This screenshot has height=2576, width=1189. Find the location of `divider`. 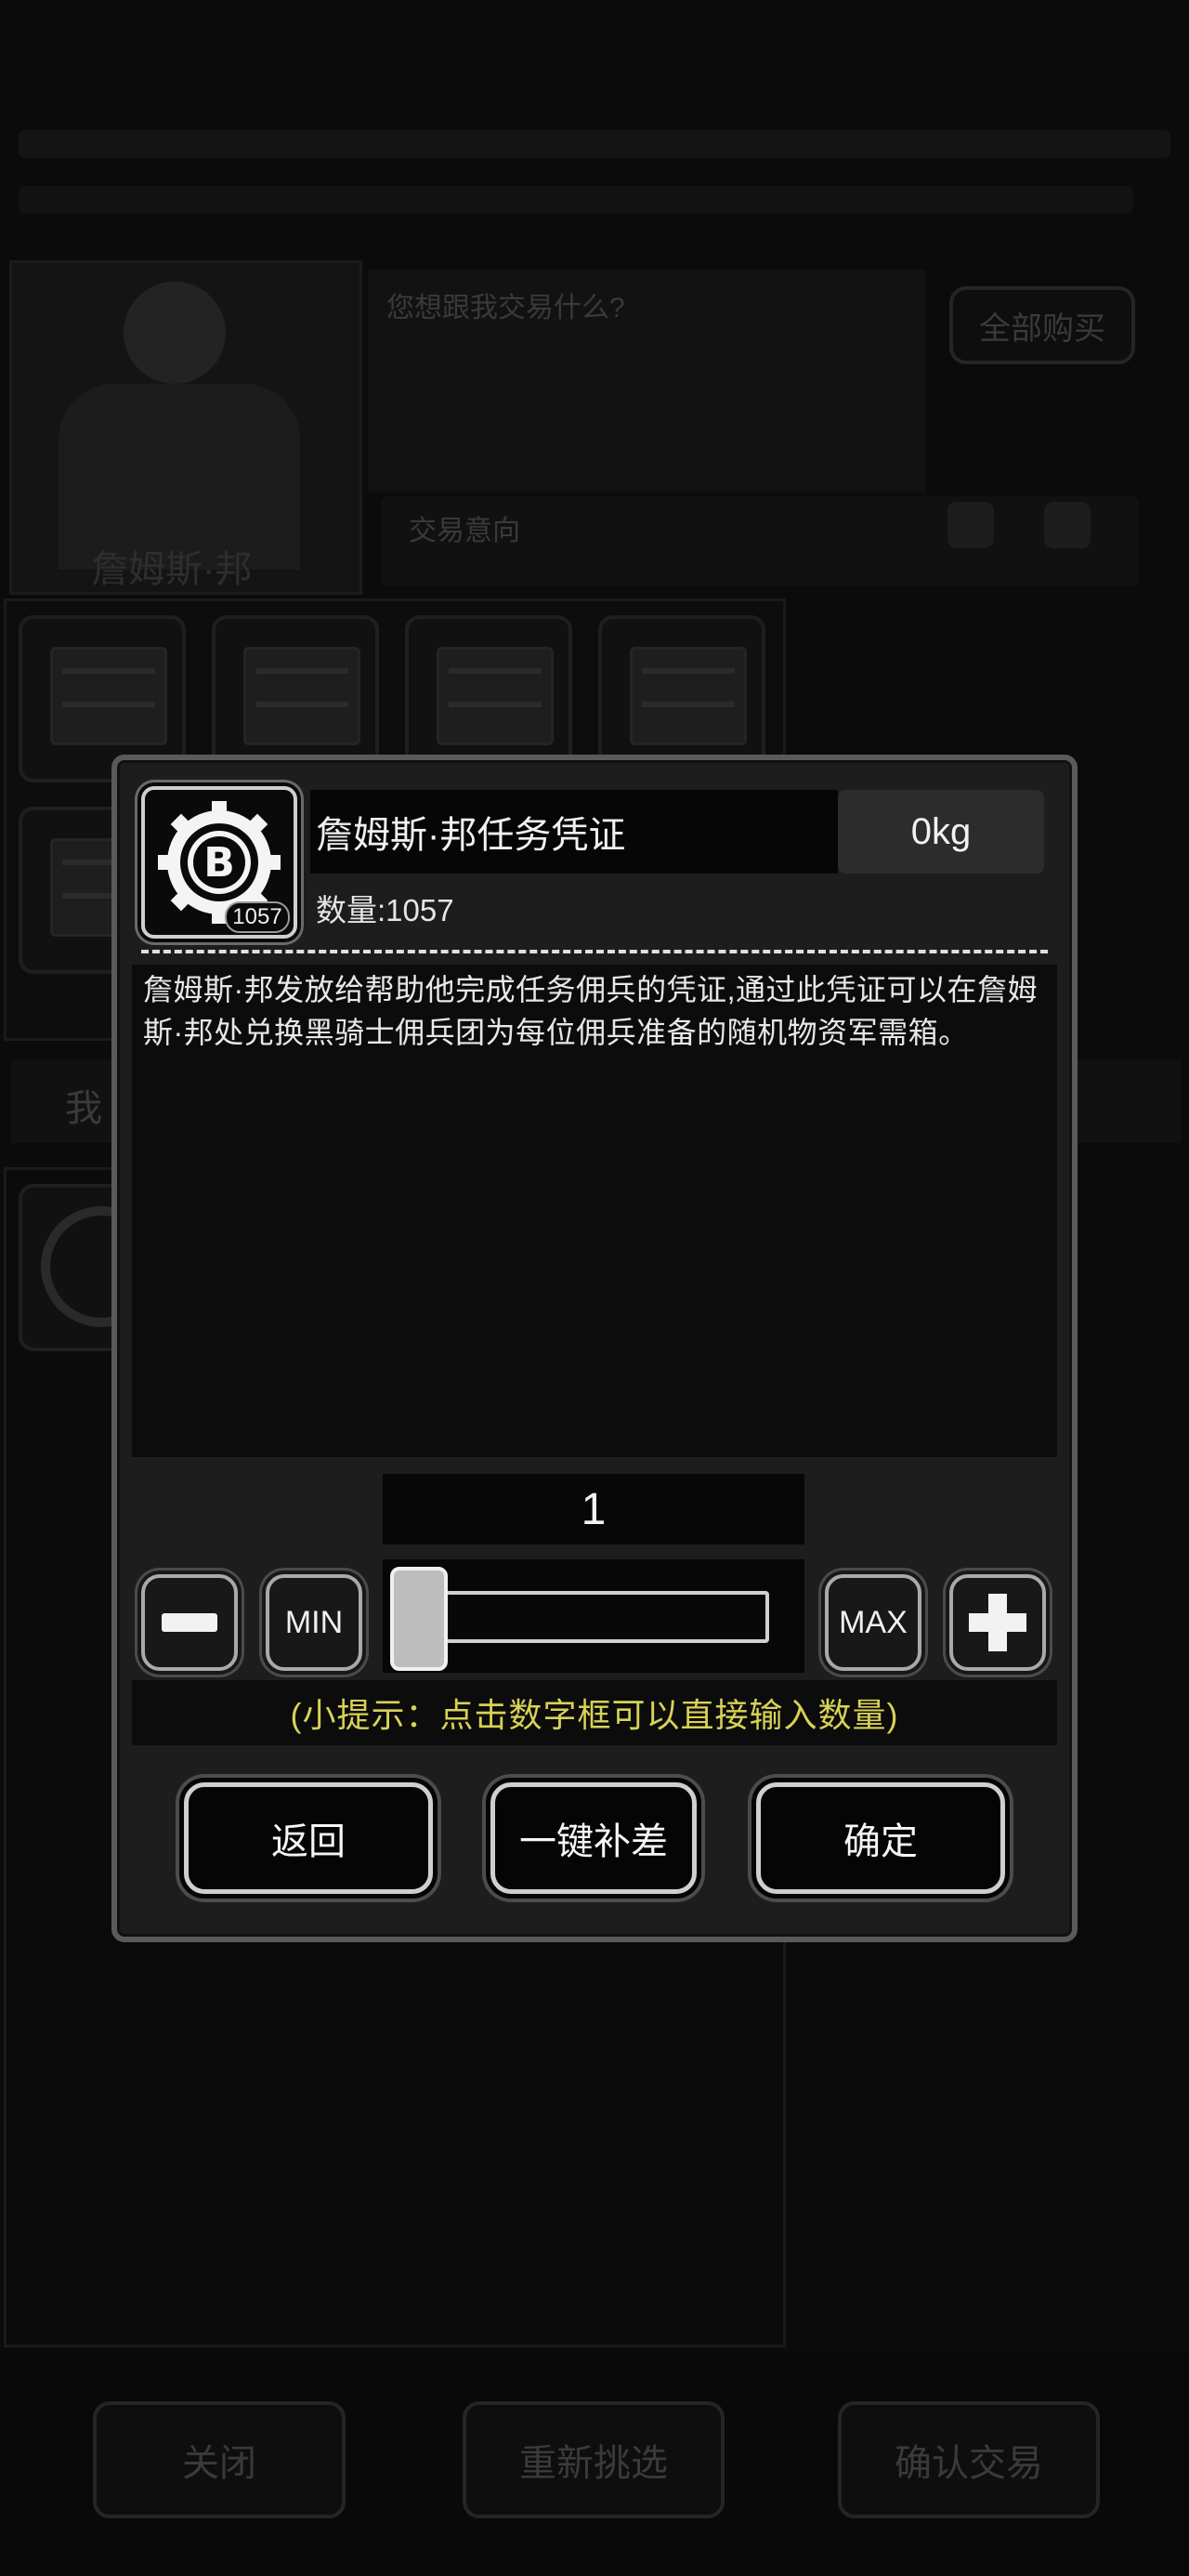

divider is located at coordinates (594, 951).